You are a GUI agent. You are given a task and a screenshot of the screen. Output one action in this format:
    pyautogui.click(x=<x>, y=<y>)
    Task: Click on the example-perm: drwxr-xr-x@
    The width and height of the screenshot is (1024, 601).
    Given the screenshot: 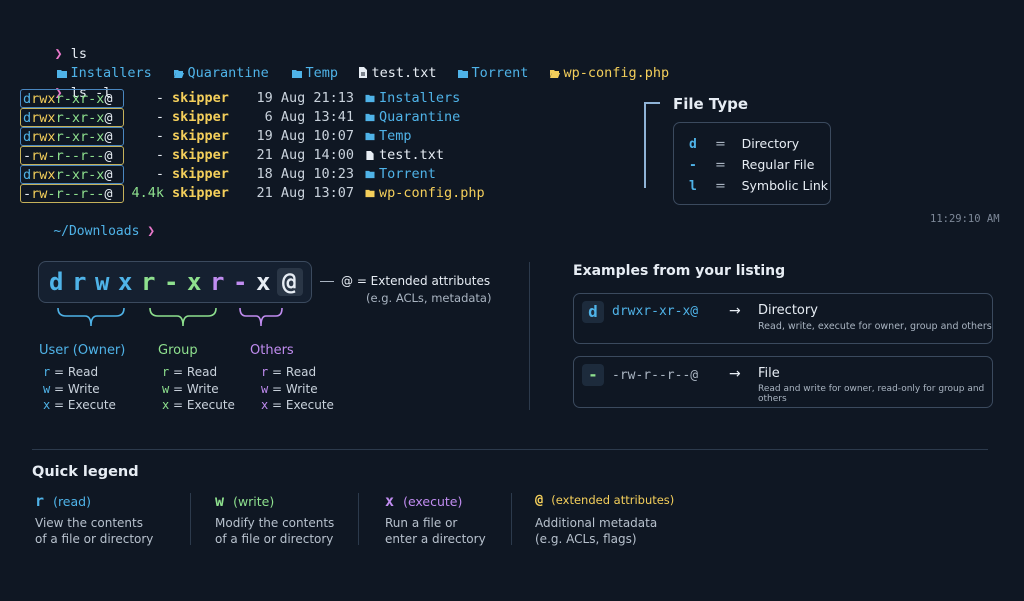 What is the action you would take?
    pyautogui.click(x=655, y=311)
    